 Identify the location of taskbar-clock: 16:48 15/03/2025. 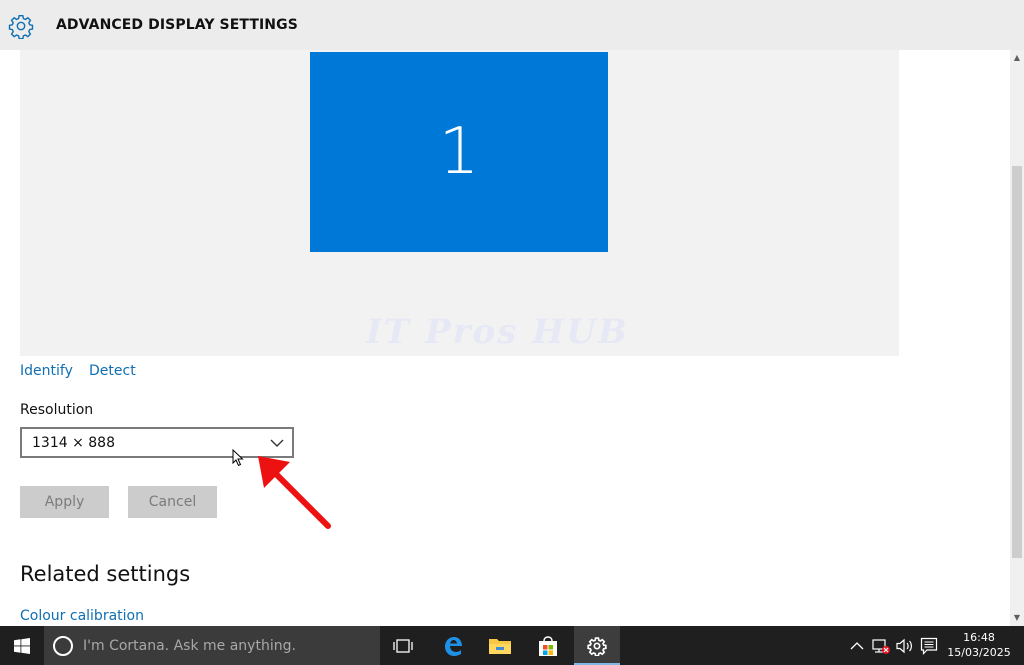
(979, 645).